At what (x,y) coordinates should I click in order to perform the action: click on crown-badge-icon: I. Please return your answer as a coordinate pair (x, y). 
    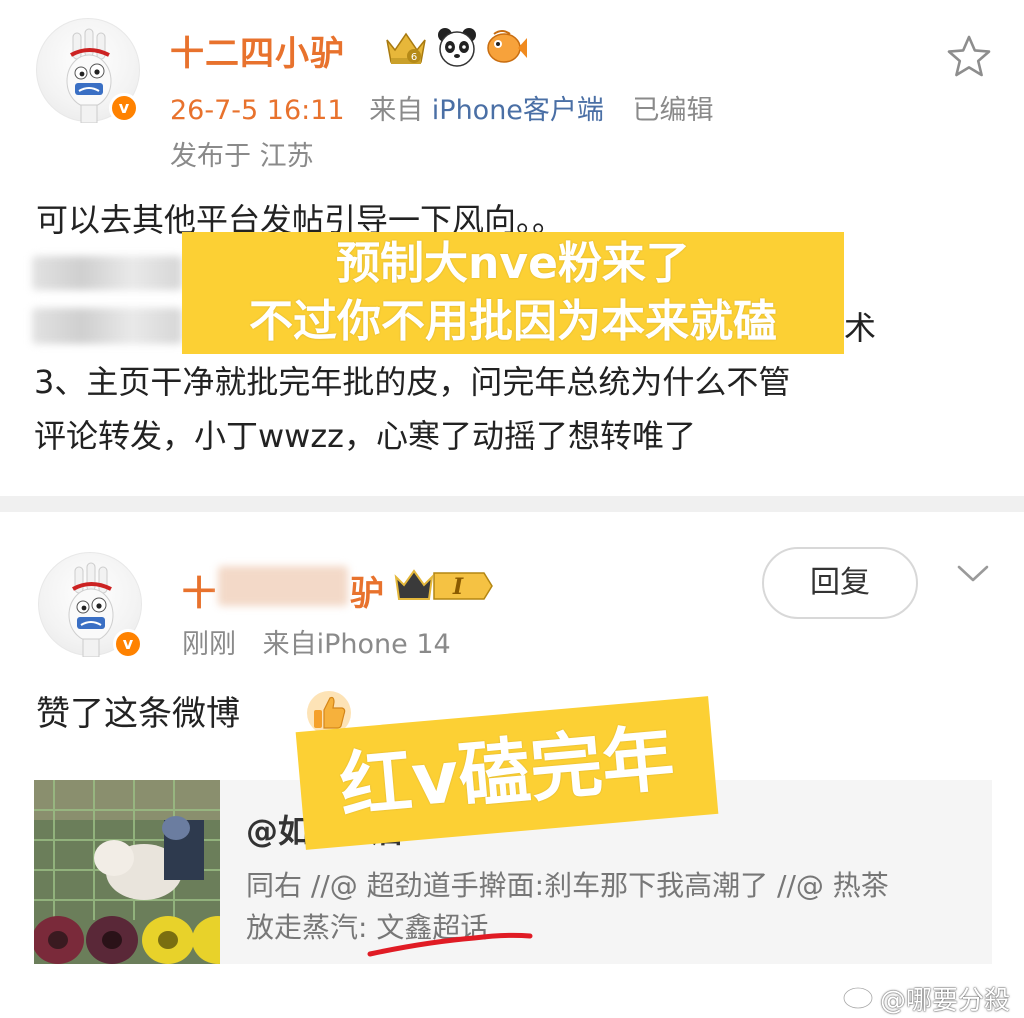
    Looking at the image, I should click on (444, 588).